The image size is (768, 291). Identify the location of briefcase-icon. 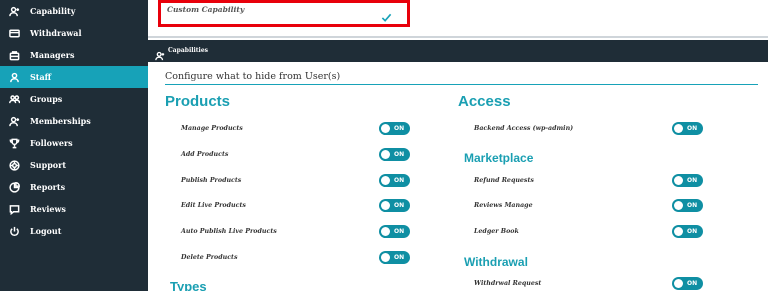
(14, 55).